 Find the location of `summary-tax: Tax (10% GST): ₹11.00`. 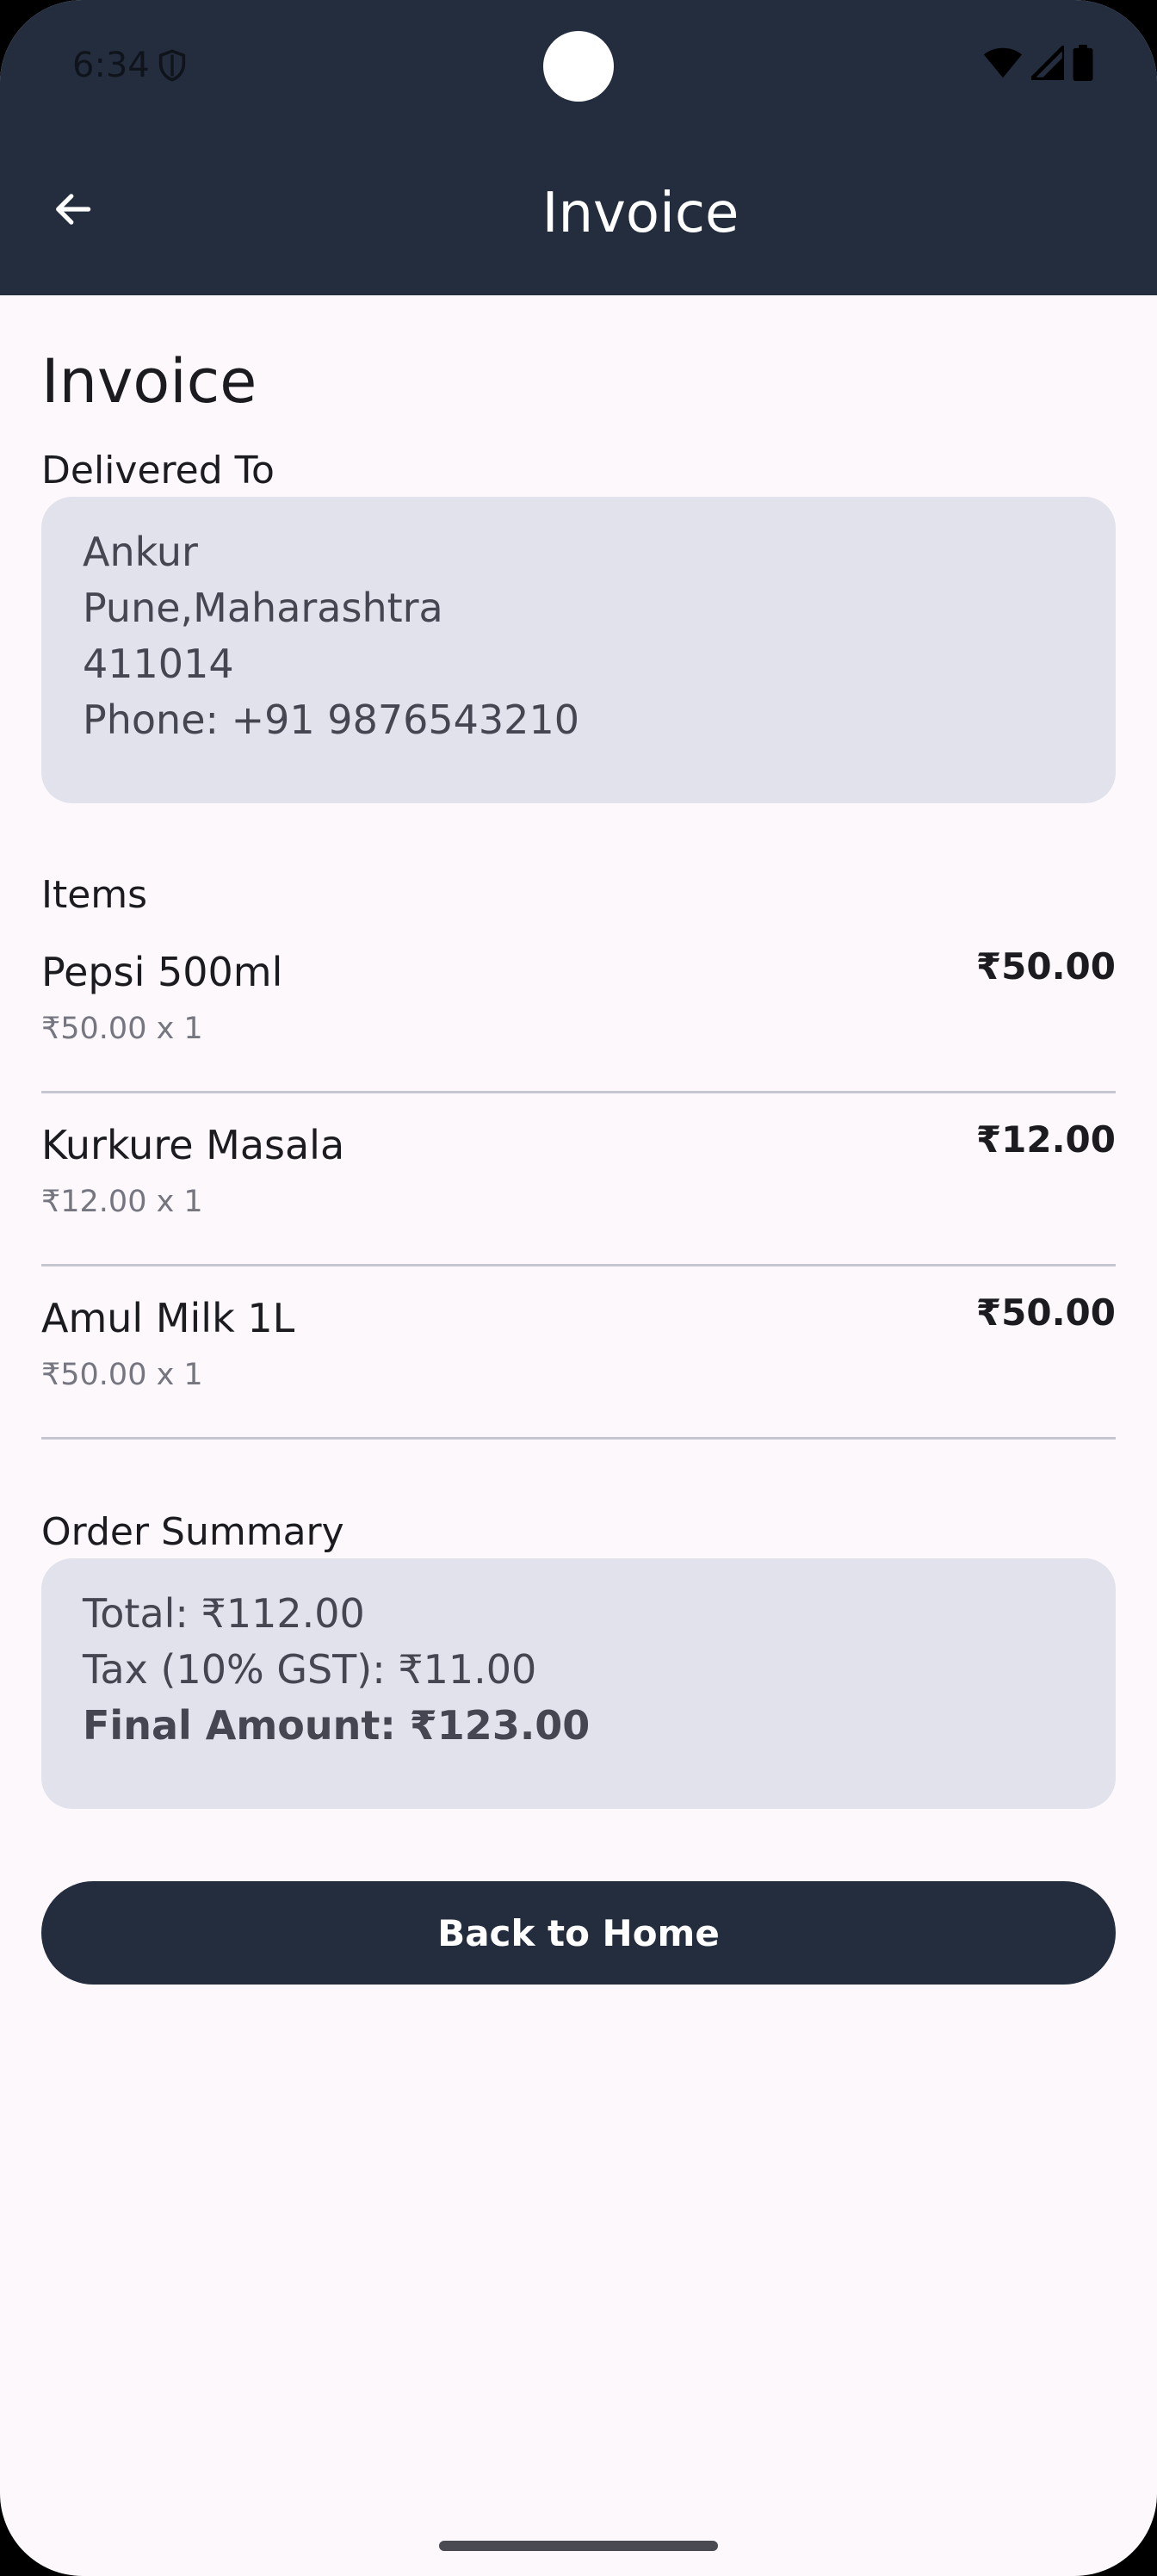

summary-tax: Tax (10% GST): ₹11.00 is located at coordinates (310, 1669).